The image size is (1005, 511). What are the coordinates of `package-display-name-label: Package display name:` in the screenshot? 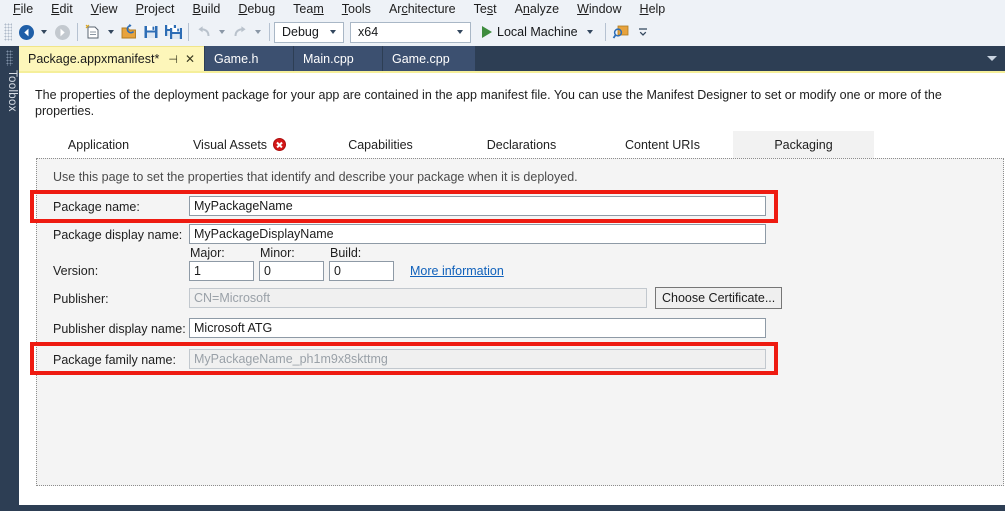 It's located at (118, 235).